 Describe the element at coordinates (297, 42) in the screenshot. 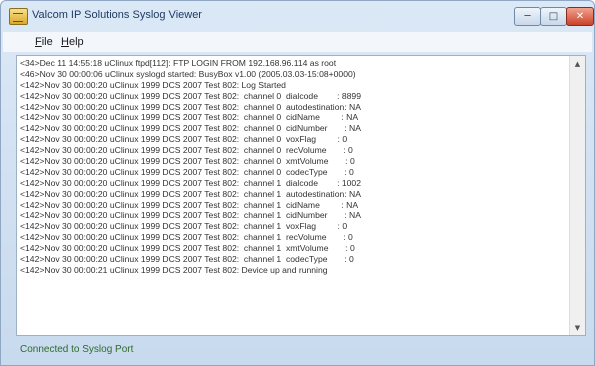

I see `menu-bar: File Help` at that location.